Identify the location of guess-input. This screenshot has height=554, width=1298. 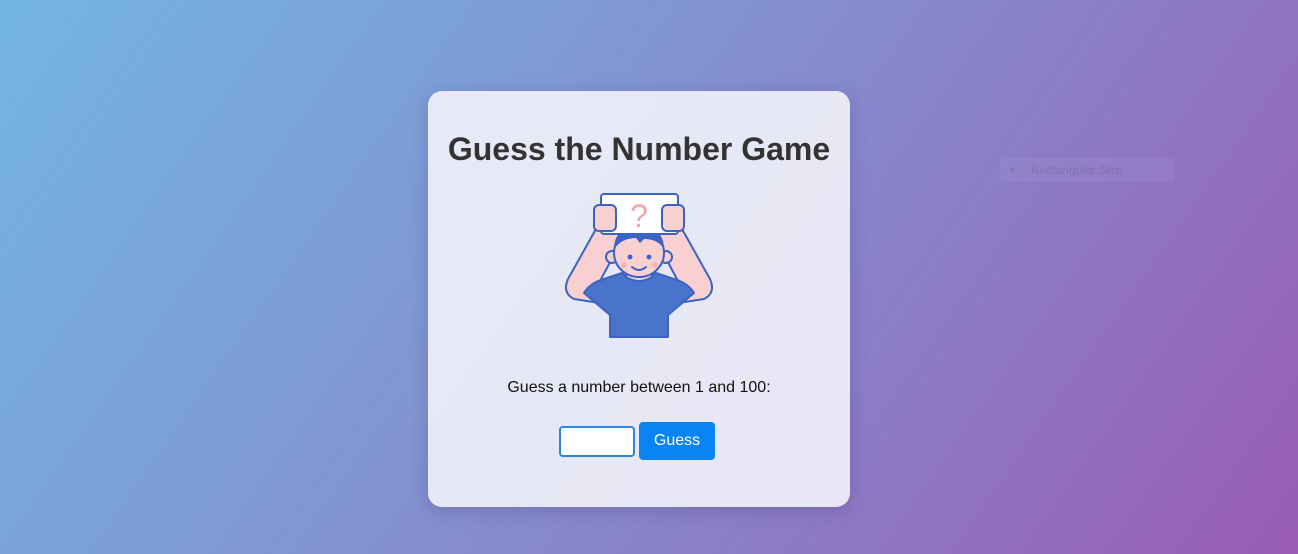
(597, 441).